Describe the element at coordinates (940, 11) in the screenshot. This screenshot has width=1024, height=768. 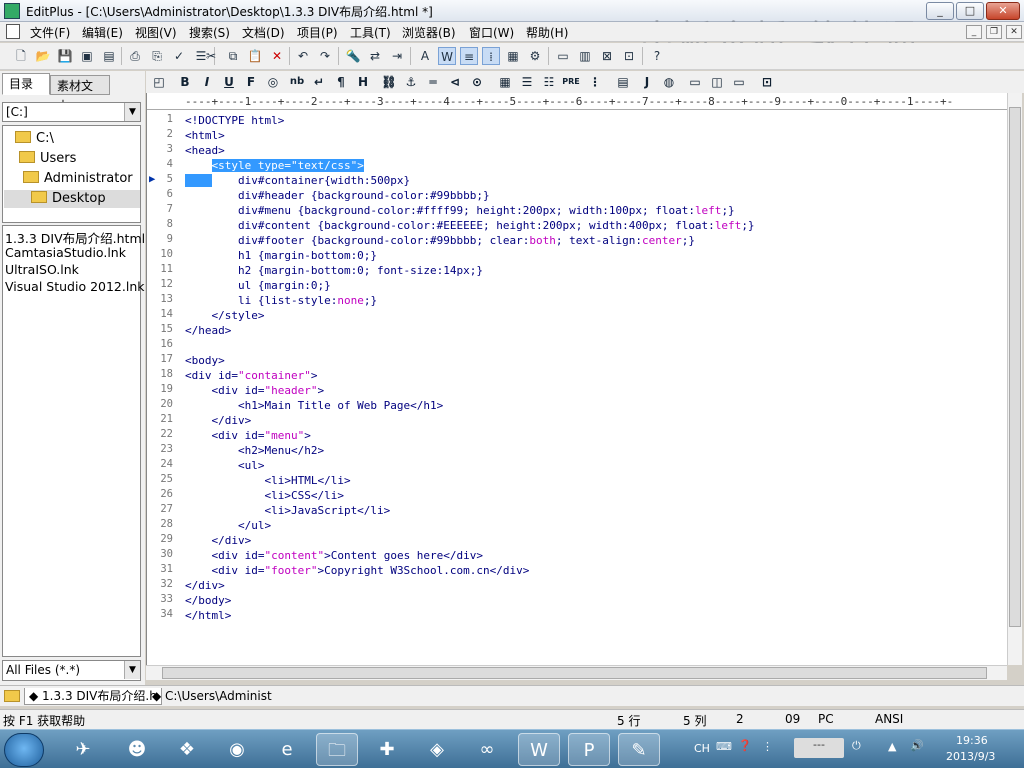
I see `minimize-button: _` at that location.